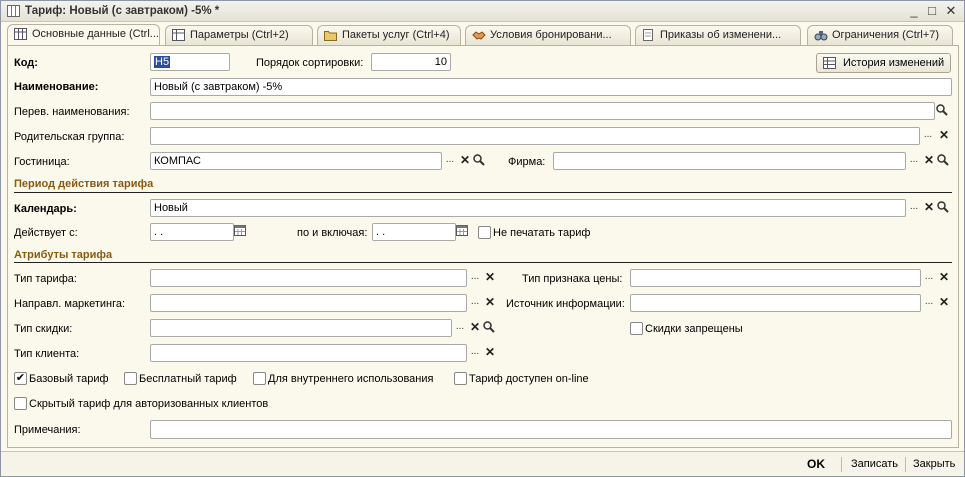 The image size is (965, 477). Describe the element at coordinates (69, 137) in the screenshot. I see `parent-group-label: Родительская группа:` at that location.